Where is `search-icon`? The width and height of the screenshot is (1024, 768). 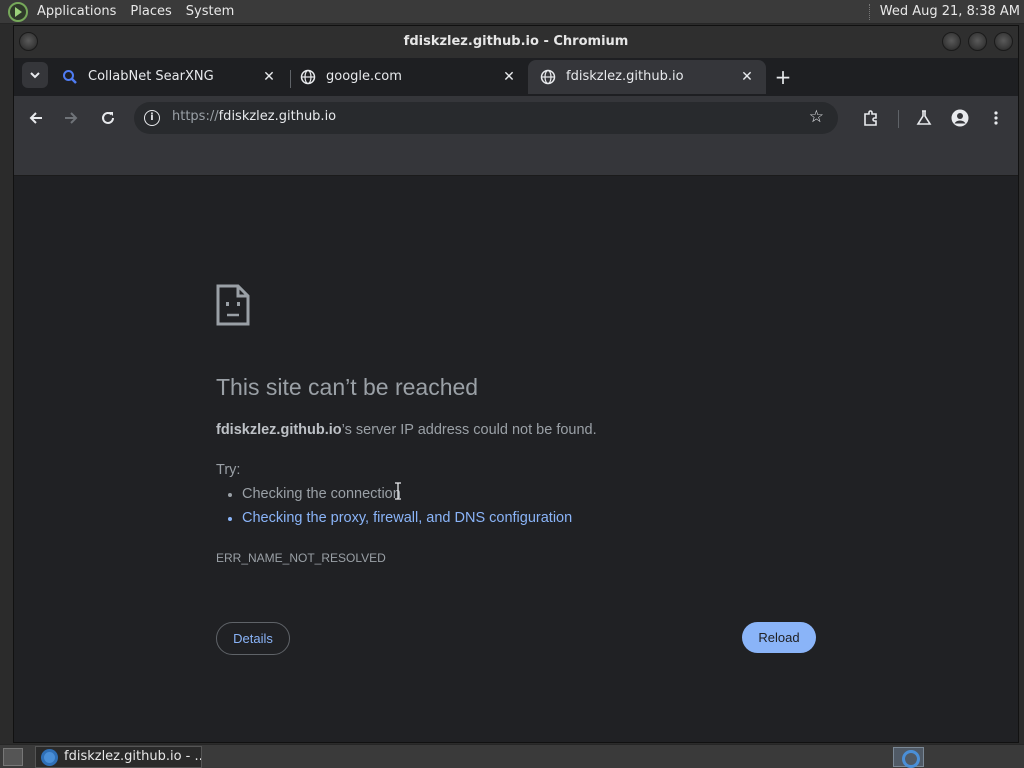 search-icon is located at coordinates (70, 77).